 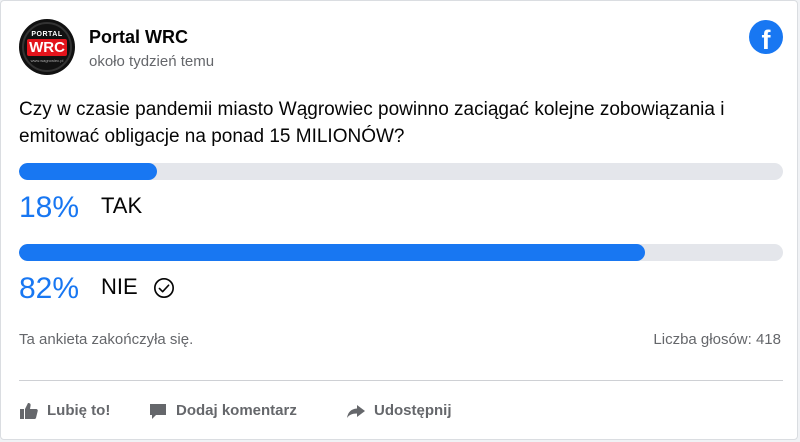 I want to click on share-button: Udostępnij, so click(x=411, y=411).